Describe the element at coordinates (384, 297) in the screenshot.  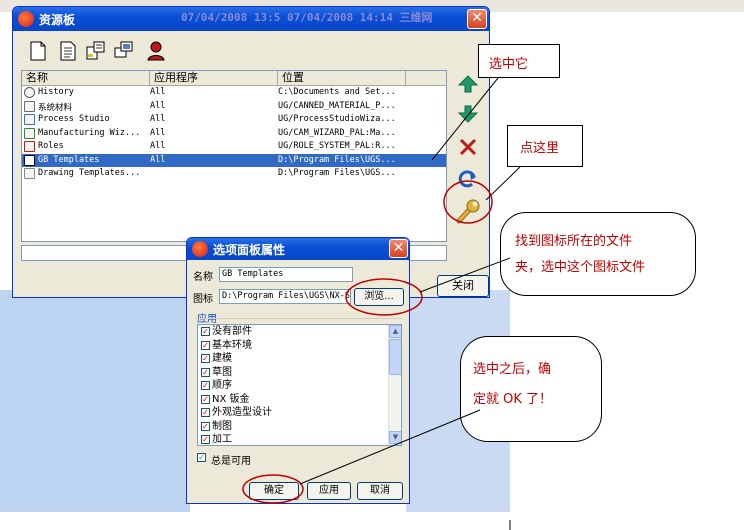
I see `browse-highlight-ellipse` at that location.